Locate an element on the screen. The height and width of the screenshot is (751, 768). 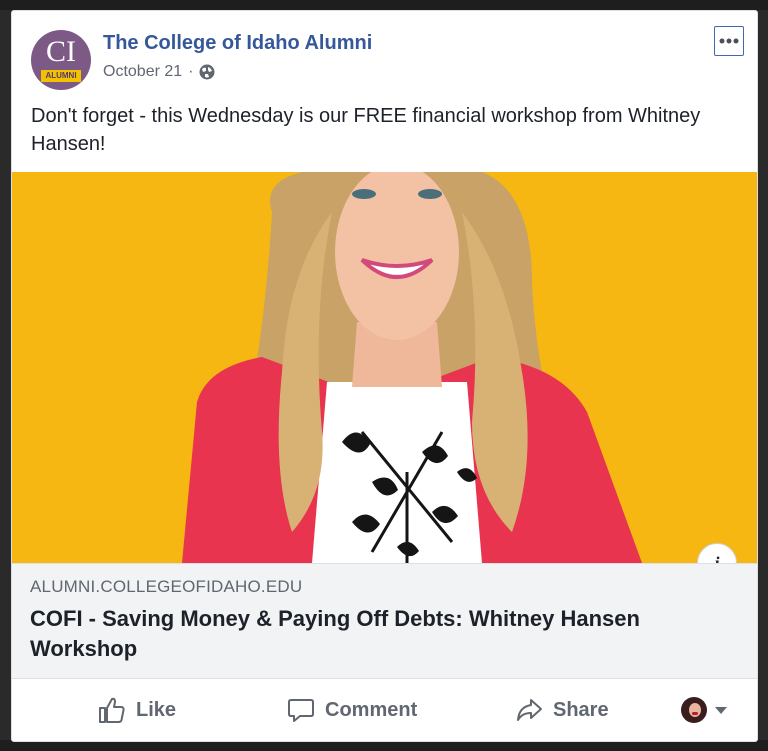
avatar-tag: ALUMNI is located at coordinates (61, 76).